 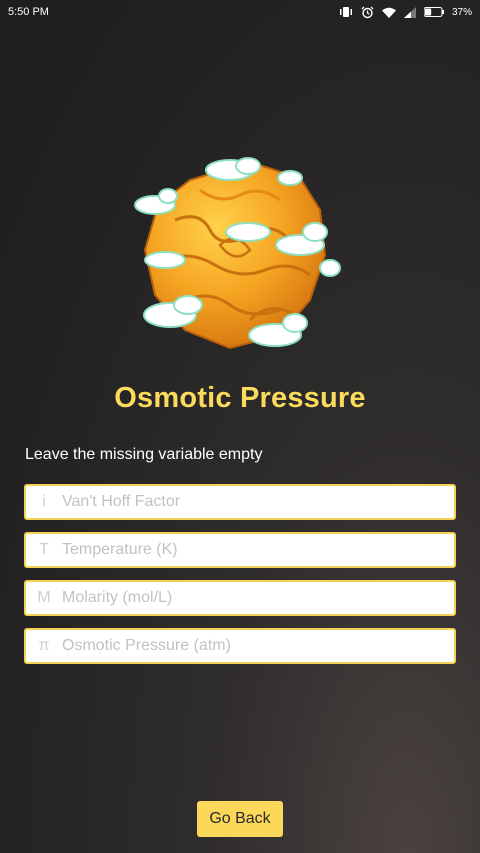 I want to click on temperature-field: T, so click(x=240, y=550).